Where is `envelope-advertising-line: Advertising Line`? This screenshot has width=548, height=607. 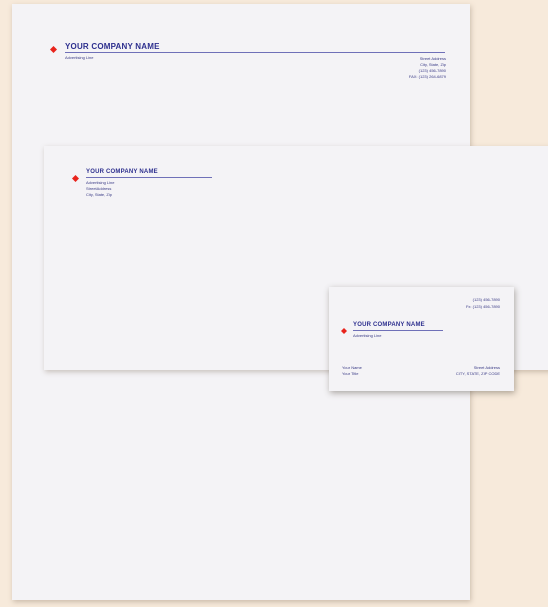
envelope-advertising-line: Advertising Line is located at coordinates (100, 182).